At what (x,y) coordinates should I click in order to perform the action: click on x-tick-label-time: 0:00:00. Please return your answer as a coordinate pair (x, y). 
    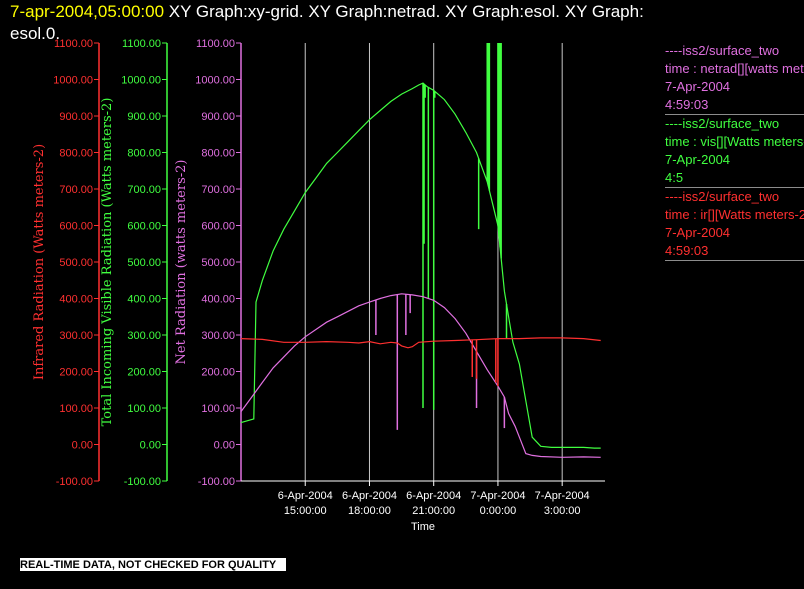
    Looking at the image, I should click on (498, 511).